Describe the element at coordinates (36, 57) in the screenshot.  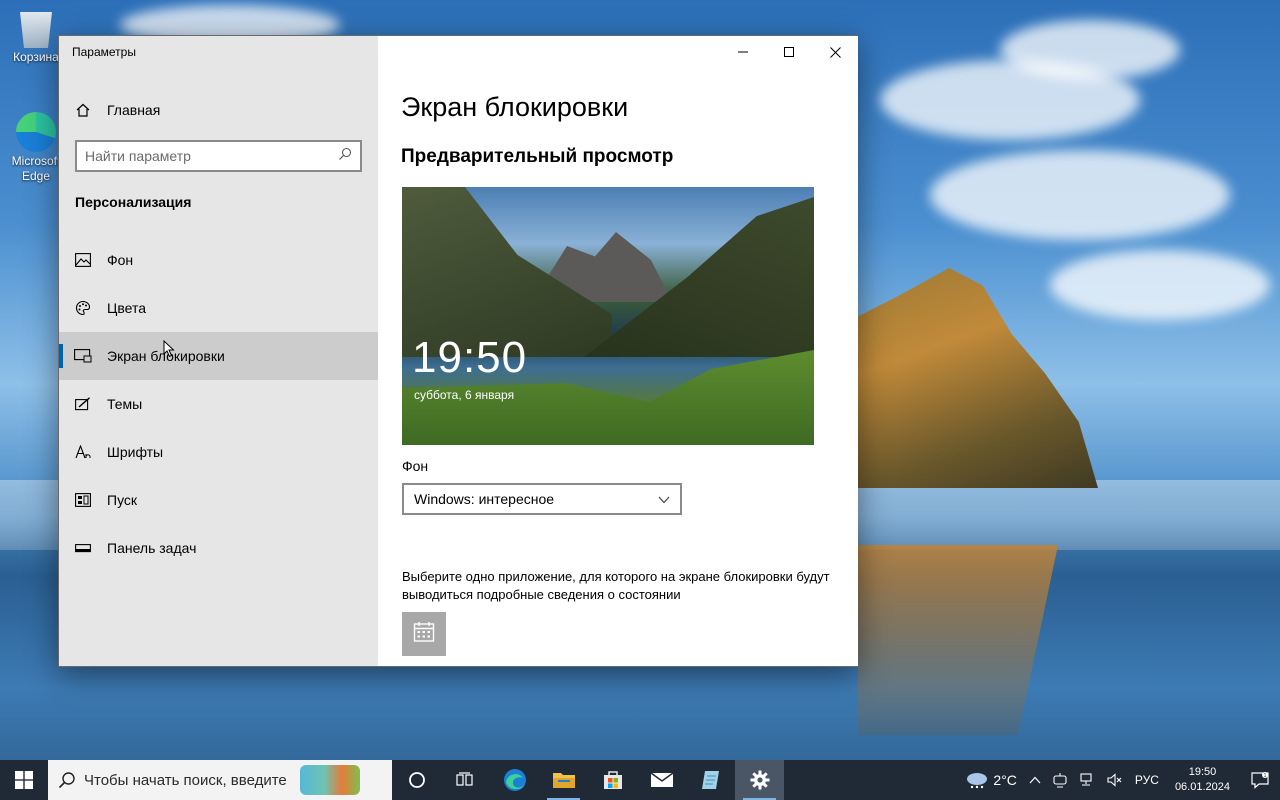
I see `desktop-icon-label: Корзина` at that location.